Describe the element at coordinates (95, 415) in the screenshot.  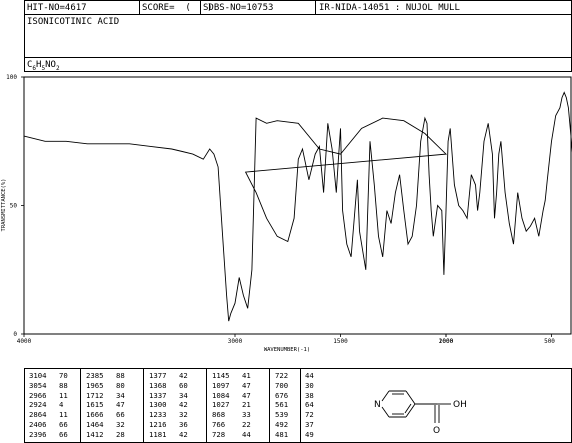
I see `peak-wavenumber: 1666` at that location.